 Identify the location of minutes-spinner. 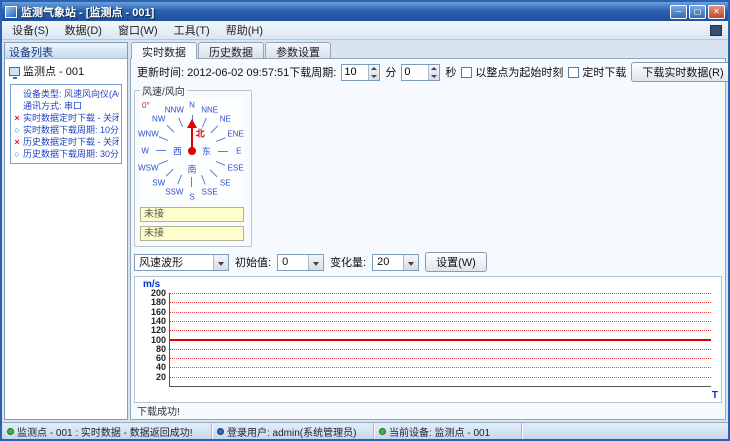
(374, 72).